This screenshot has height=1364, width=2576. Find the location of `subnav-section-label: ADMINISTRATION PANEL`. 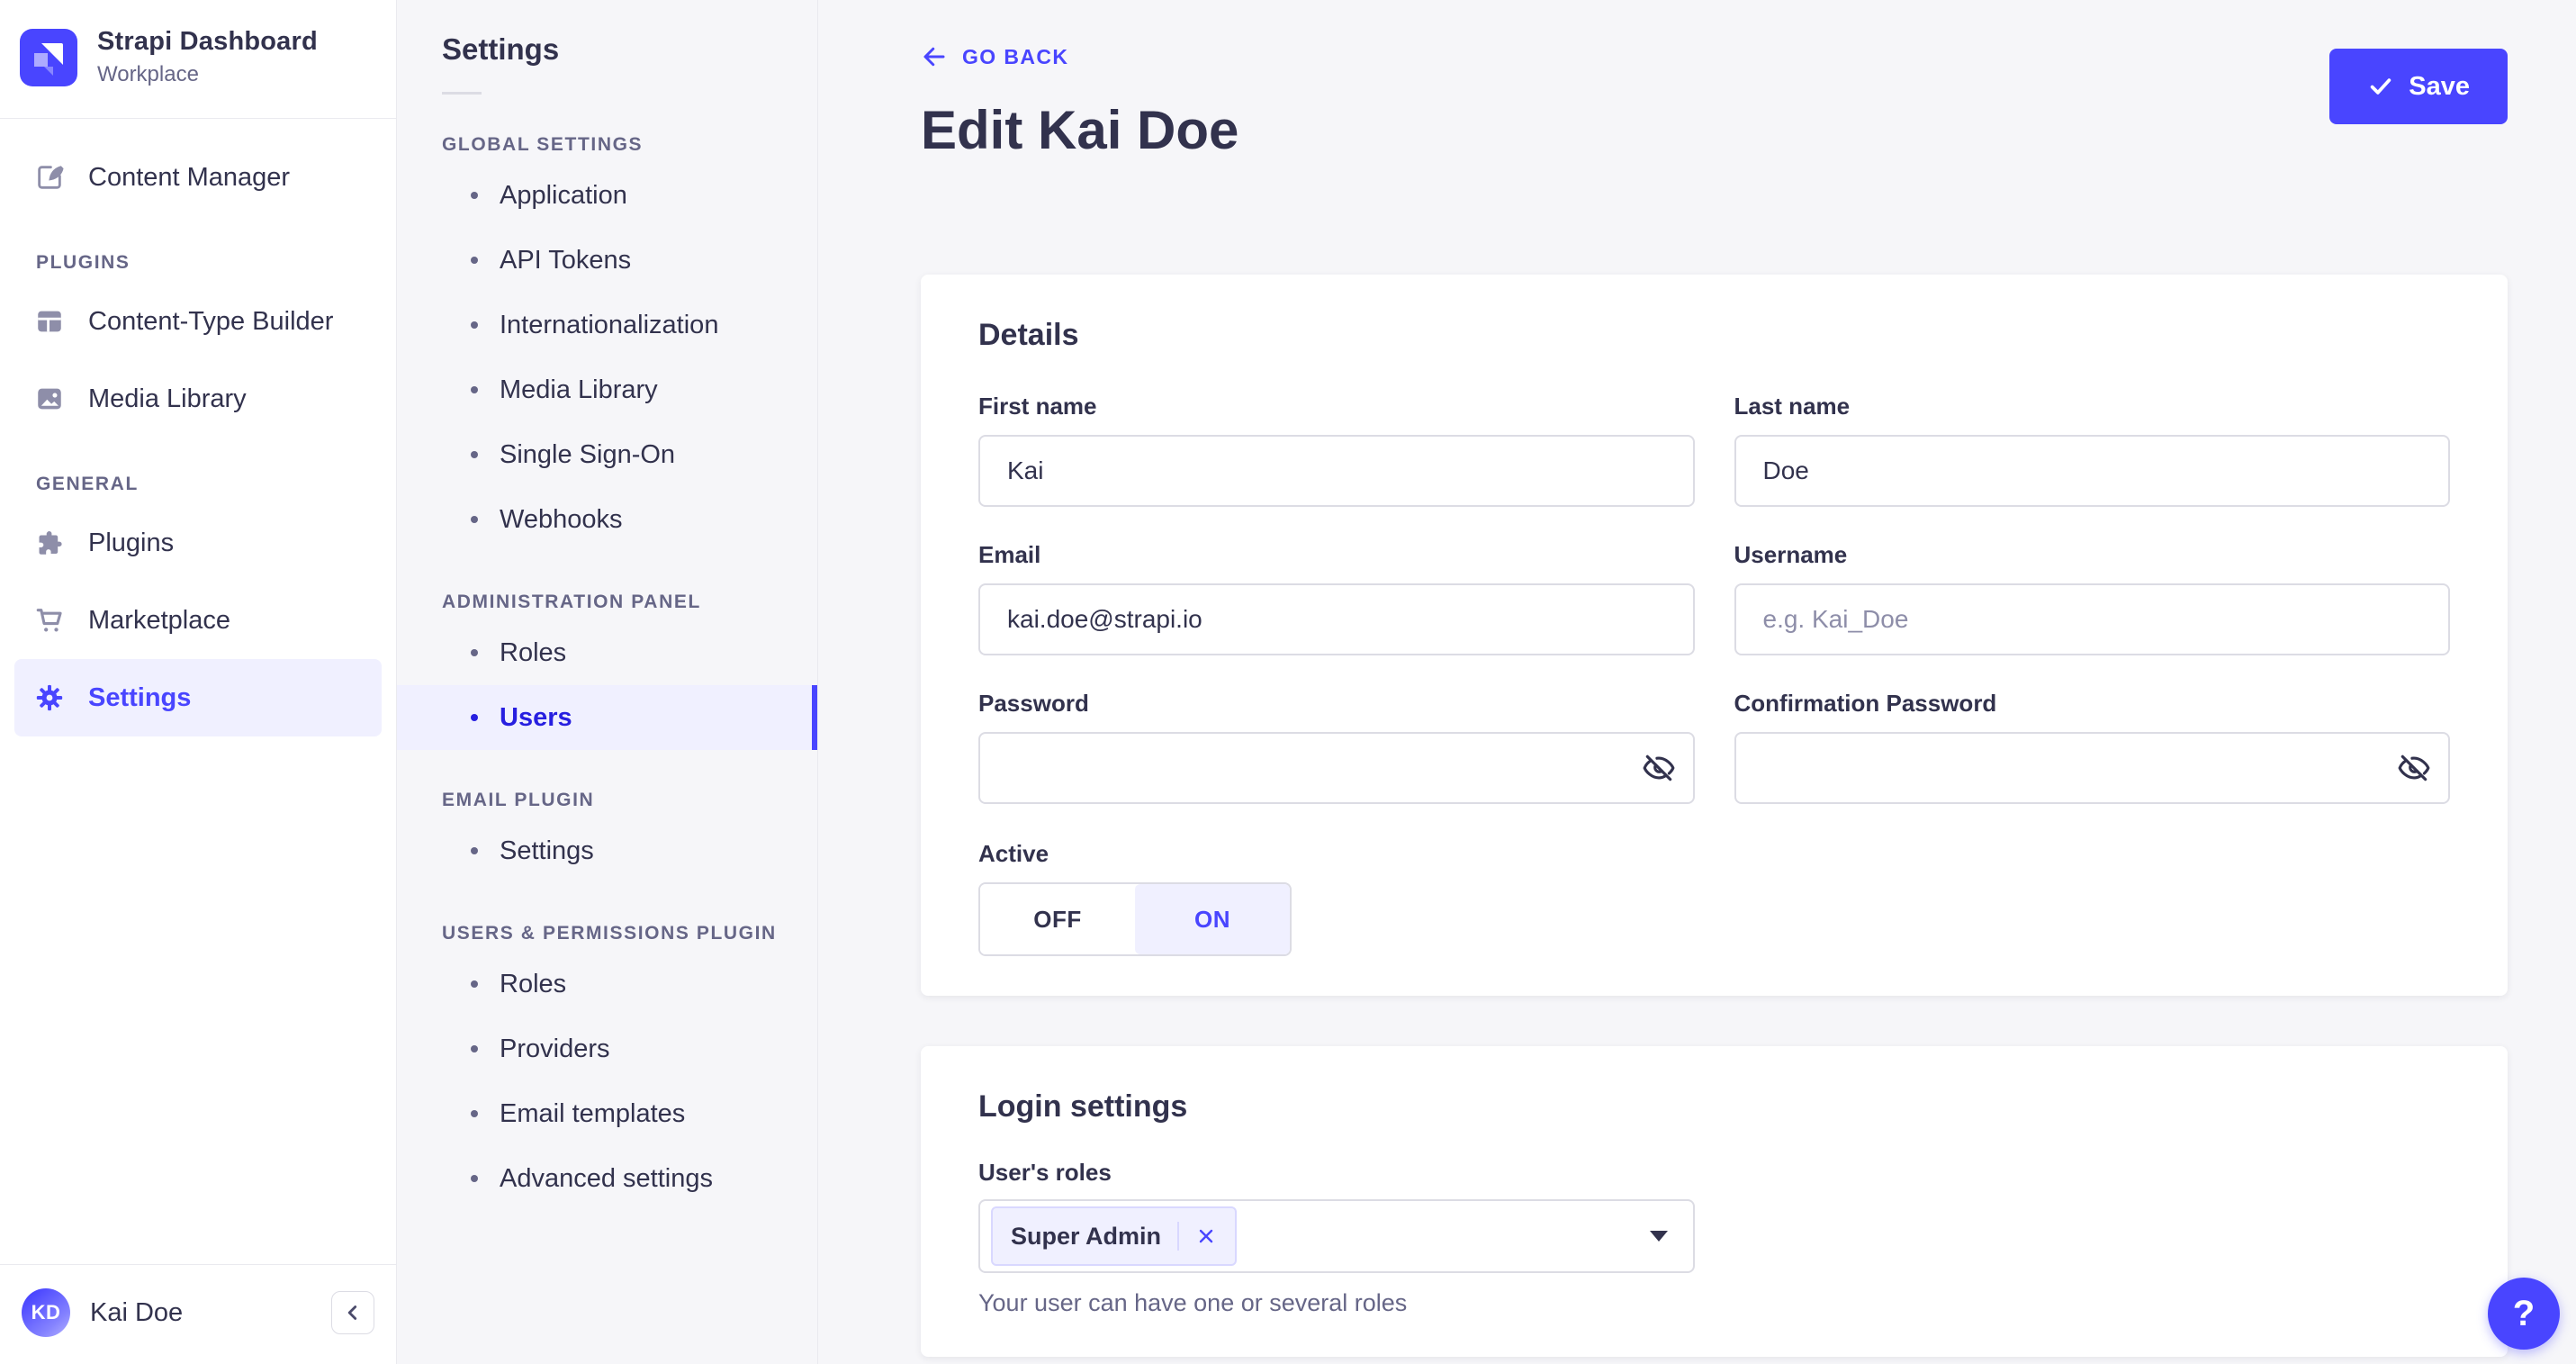

subnav-section-label: ADMINISTRATION PANEL is located at coordinates (571, 602).